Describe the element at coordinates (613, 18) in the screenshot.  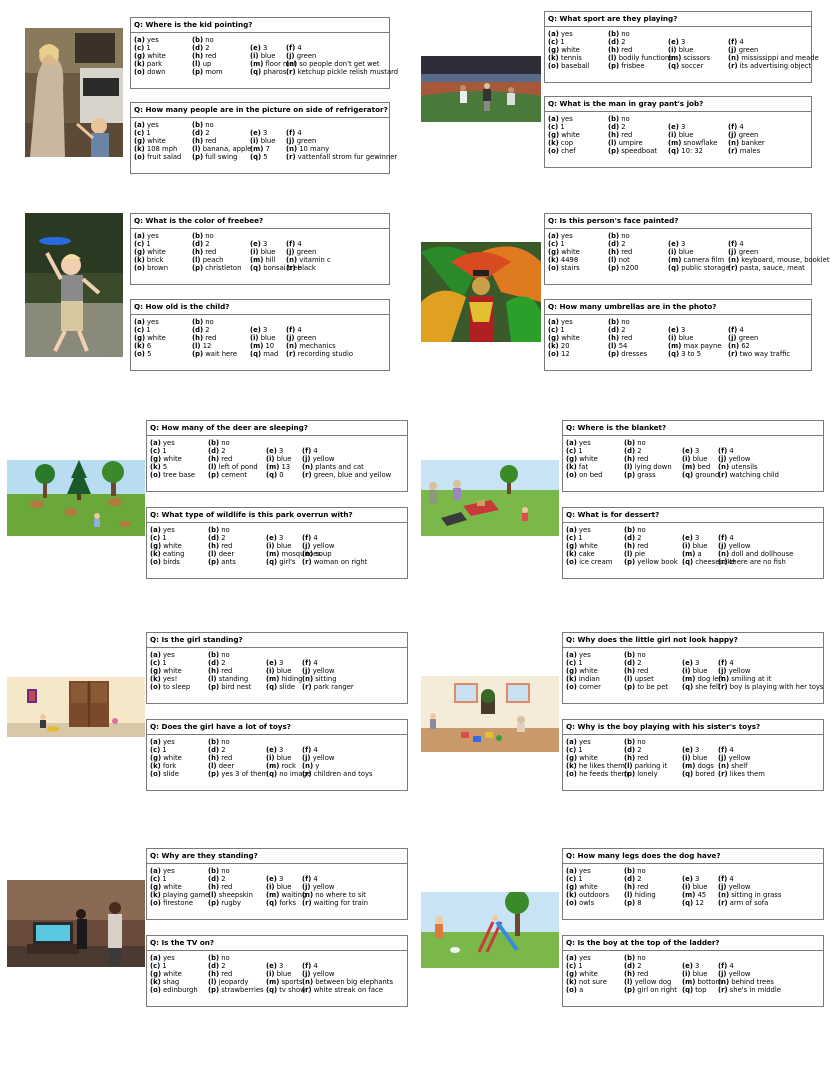
I see `question-text: Q: What sport are they playing?` at that location.